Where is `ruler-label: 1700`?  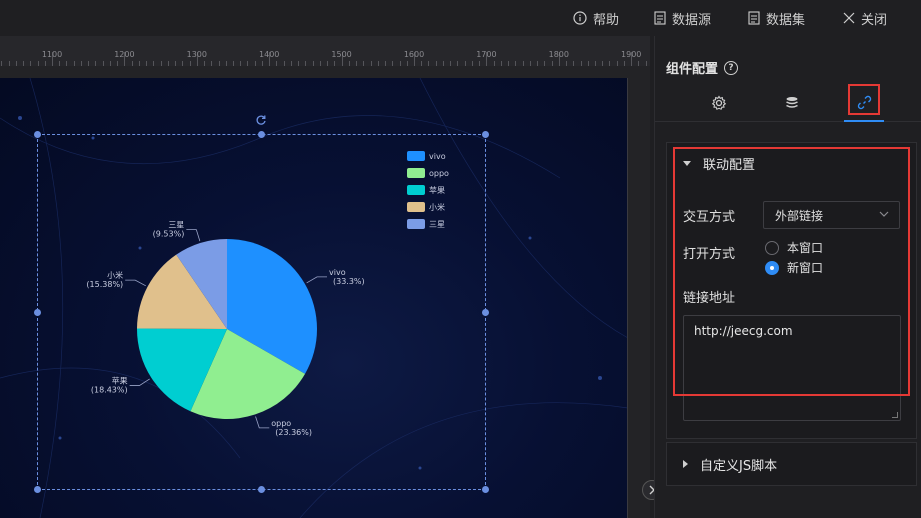
ruler-label: 1700 is located at coordinates (486, 54).